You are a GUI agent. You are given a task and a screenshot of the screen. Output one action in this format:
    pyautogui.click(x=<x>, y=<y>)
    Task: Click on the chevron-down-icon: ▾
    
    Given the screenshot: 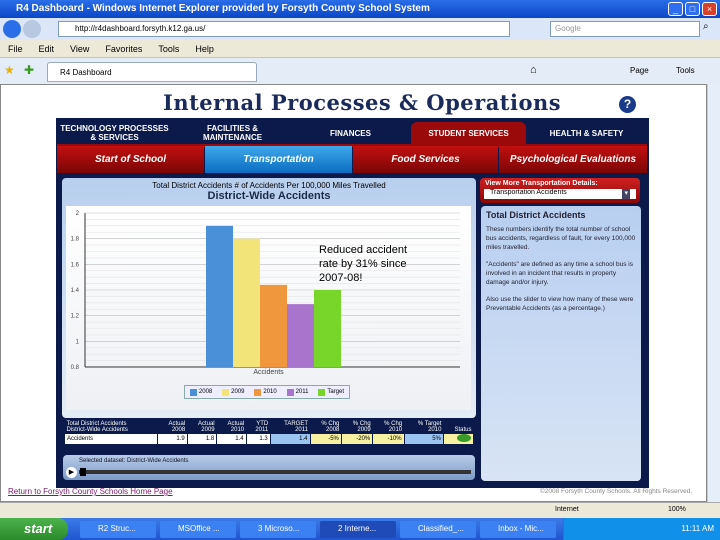 What is the action you would take?
    pyautogui.click(x=626, y=194)
    